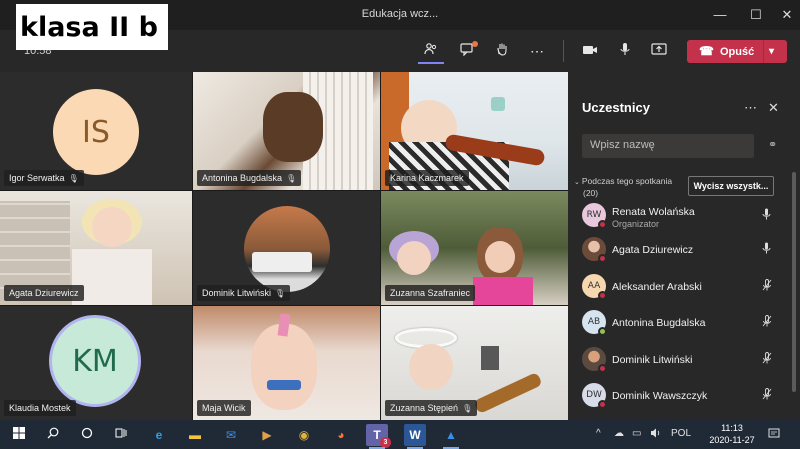  Describe the element at coordinates (96, 248) in the screenshot. I see `video-tile: Agata Dziurewicz` at that location.